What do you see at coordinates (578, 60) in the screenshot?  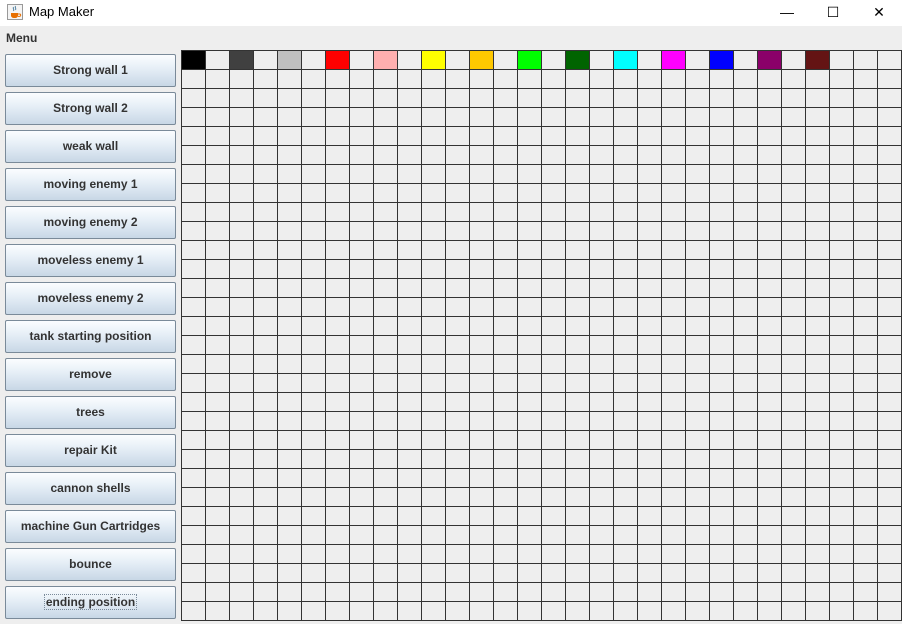 I see `palette-color-swatch` at bounding box center [578, 60].